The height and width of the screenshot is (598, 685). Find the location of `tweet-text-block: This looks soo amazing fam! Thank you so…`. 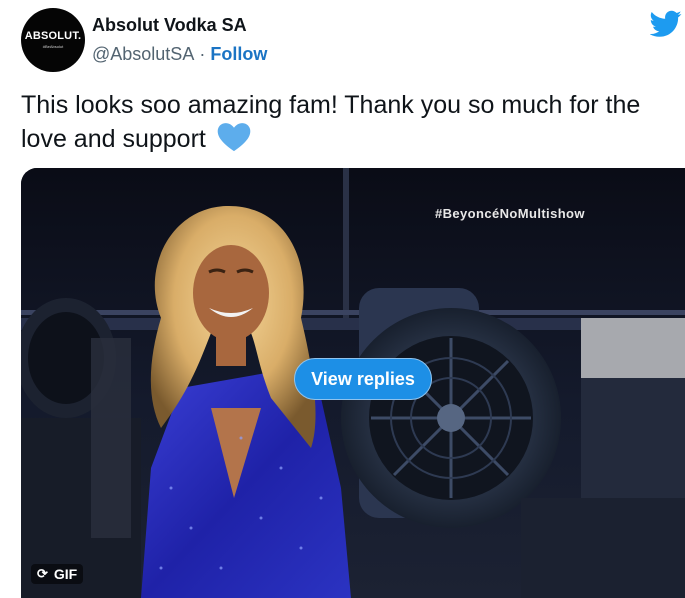

tweet-text-block: This looks soo amazing fam! Thank you so… is located at coordinates (341, 122).